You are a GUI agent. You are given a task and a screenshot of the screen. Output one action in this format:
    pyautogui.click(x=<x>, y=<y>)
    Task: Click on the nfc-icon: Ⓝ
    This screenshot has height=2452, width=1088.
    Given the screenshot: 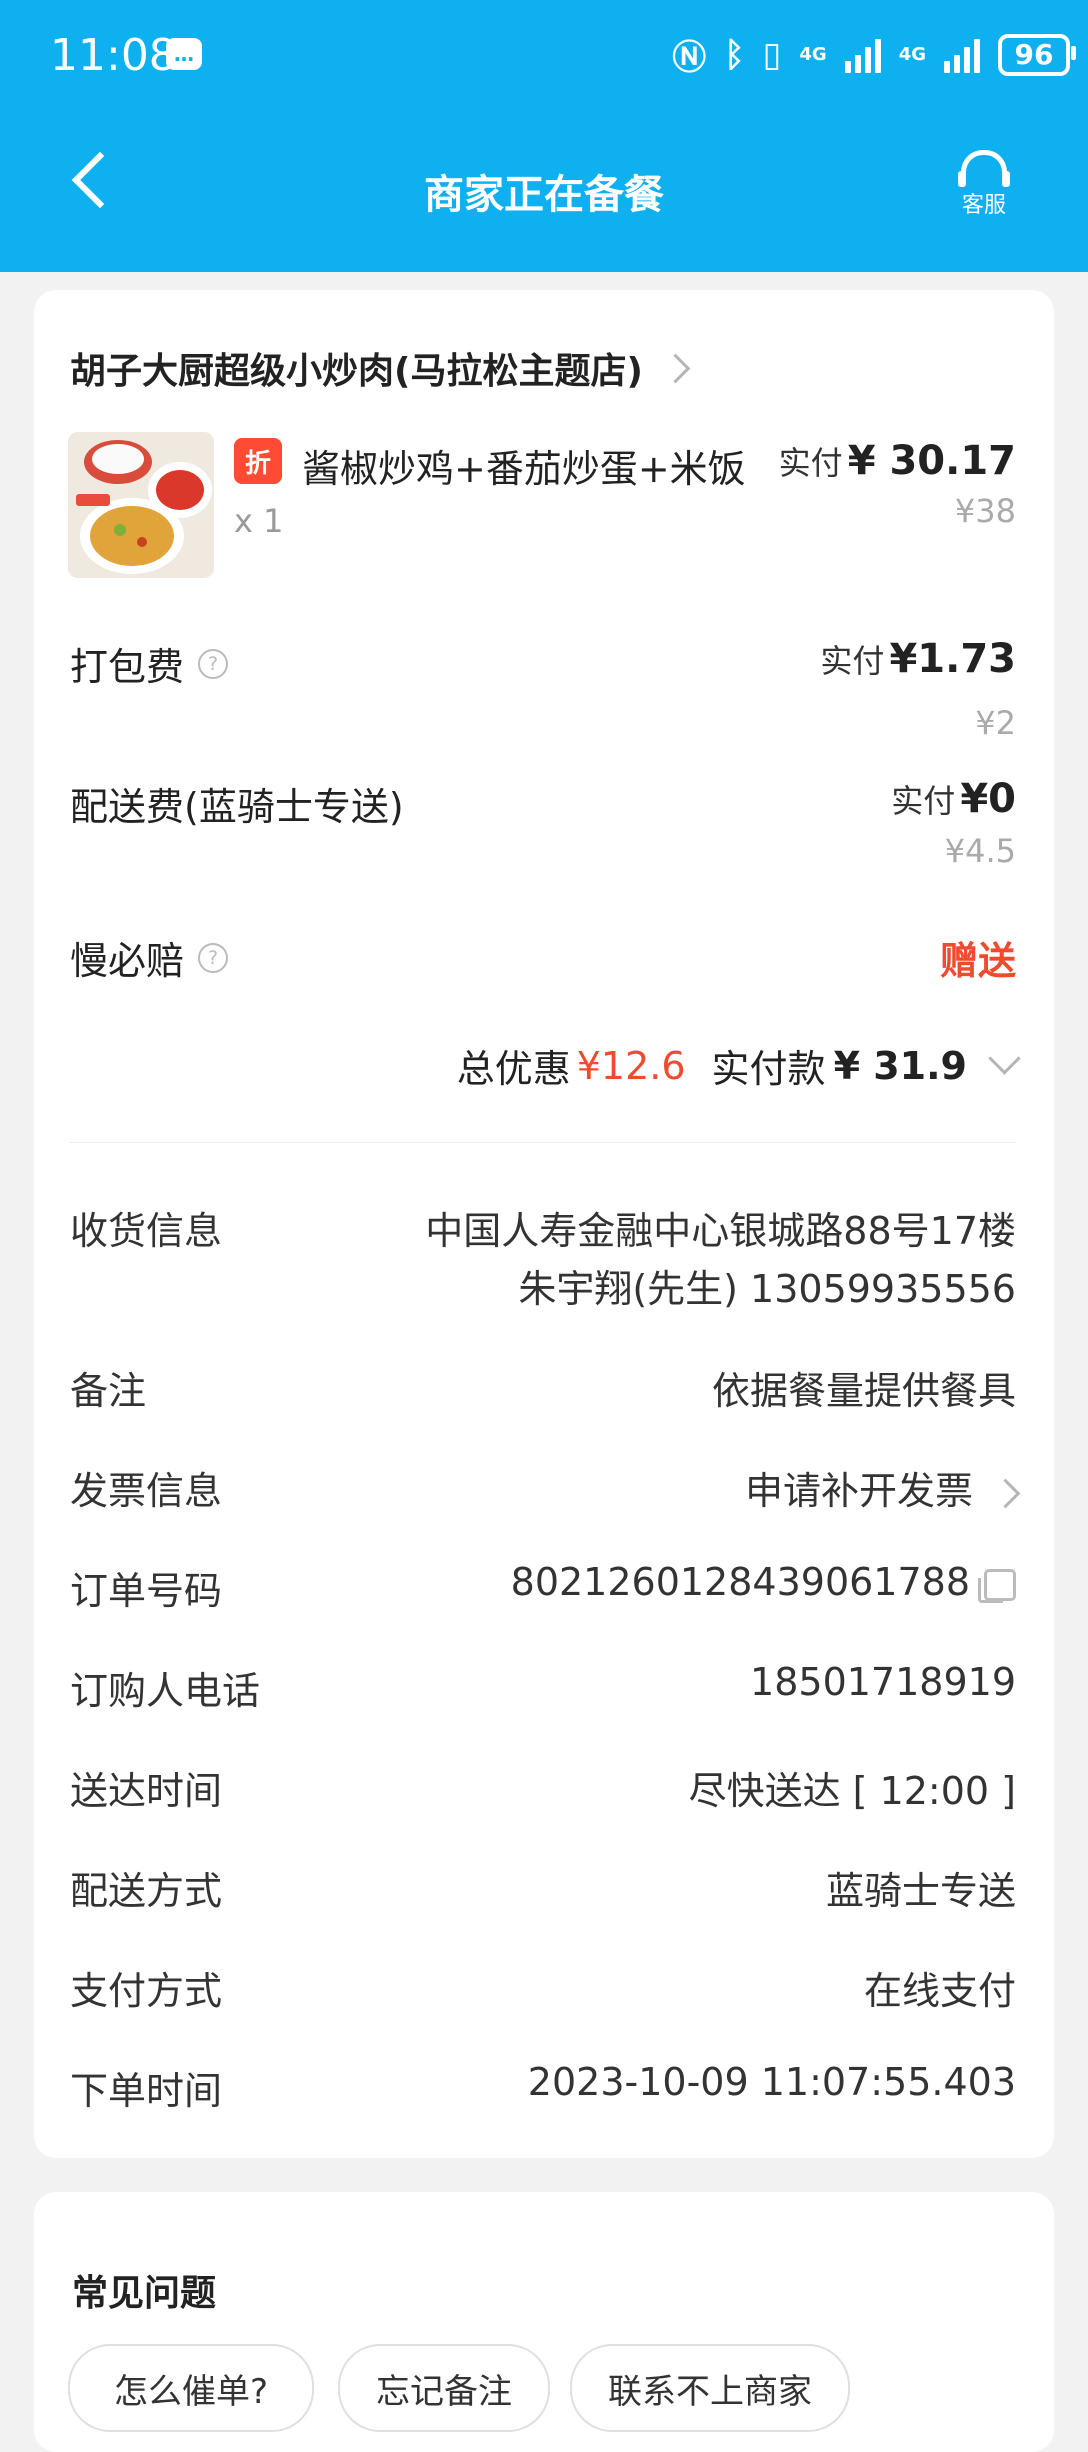 What is the action you would take?
    pyautogui.click(x=689, y=58)
    